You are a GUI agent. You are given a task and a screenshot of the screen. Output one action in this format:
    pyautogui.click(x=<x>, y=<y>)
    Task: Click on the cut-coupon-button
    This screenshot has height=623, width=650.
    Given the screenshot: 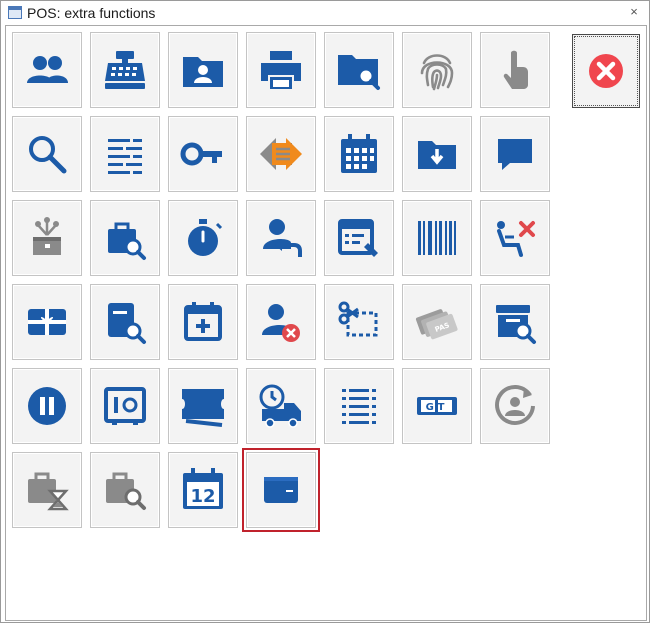 What is the action you would take?
    pyautogui.click(x=359, y=322)
    